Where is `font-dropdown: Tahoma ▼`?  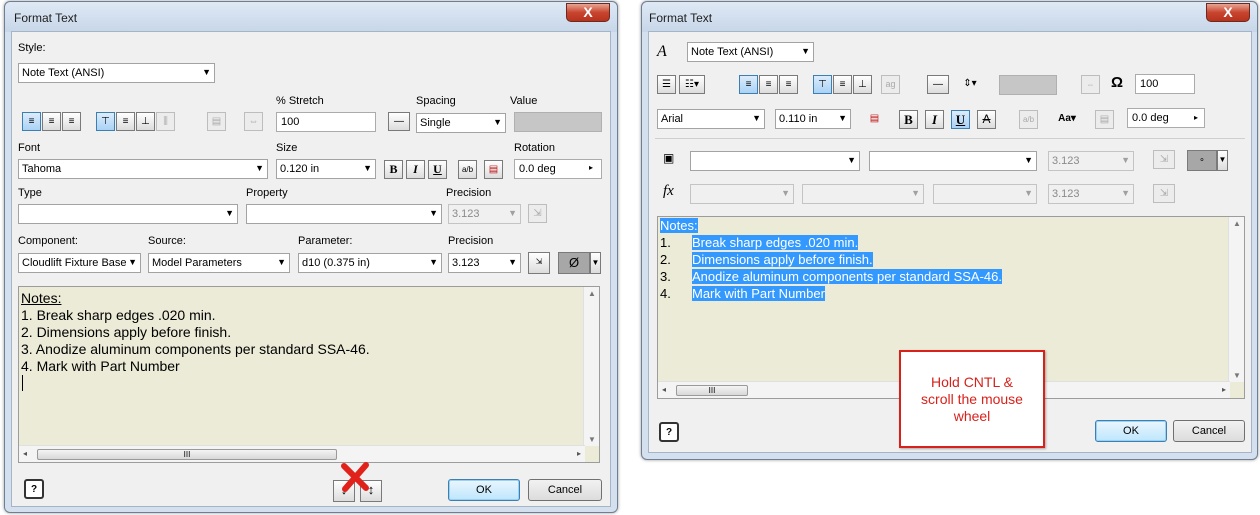 font-dropdown: Tahoma ▼ is located at coordinates (143, 169).